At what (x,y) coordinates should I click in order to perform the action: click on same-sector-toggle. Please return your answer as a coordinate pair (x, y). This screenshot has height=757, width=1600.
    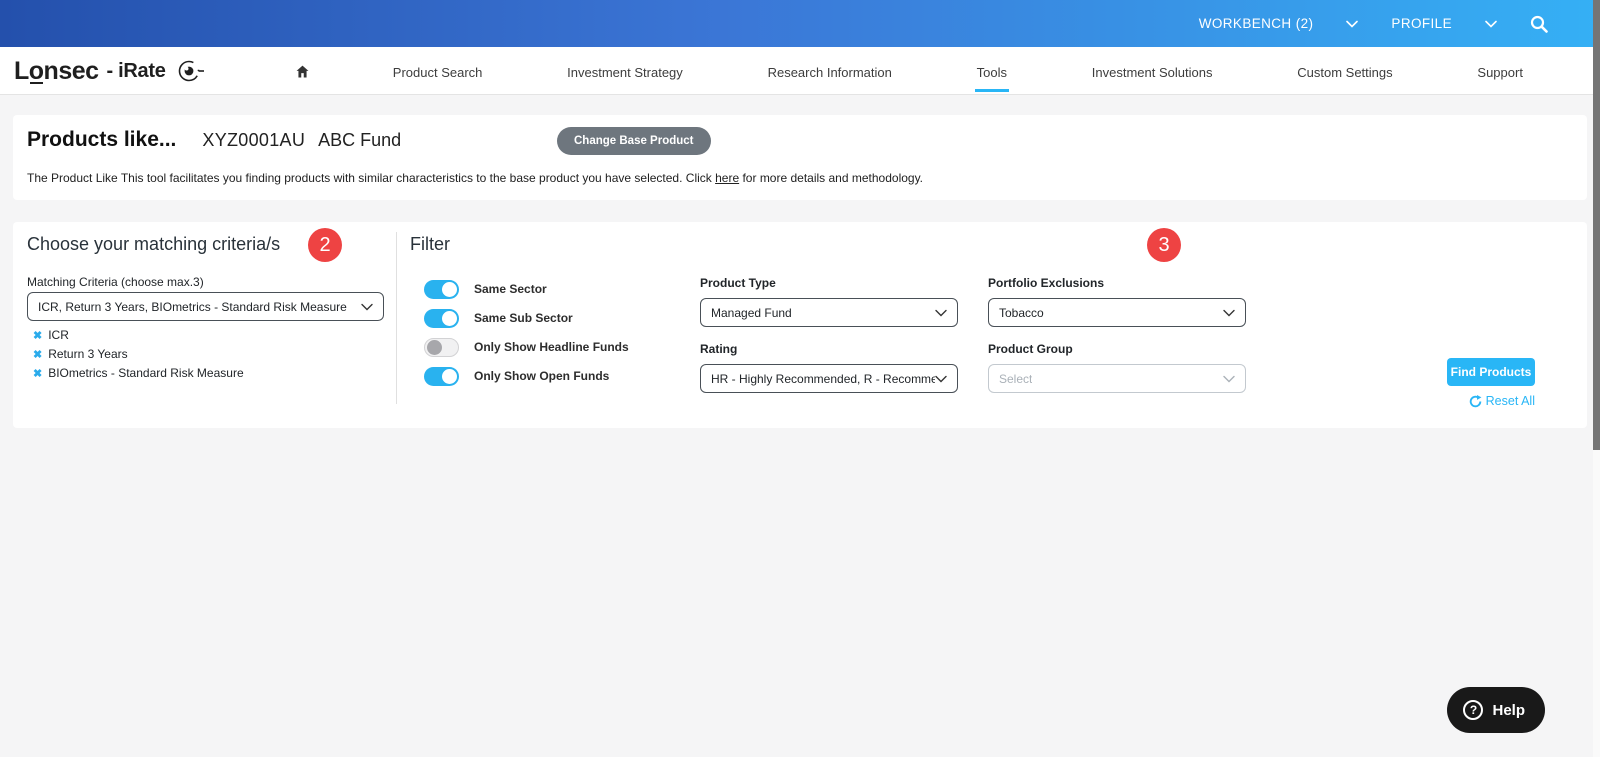
    Looking at the image, I should click on (441, 289).